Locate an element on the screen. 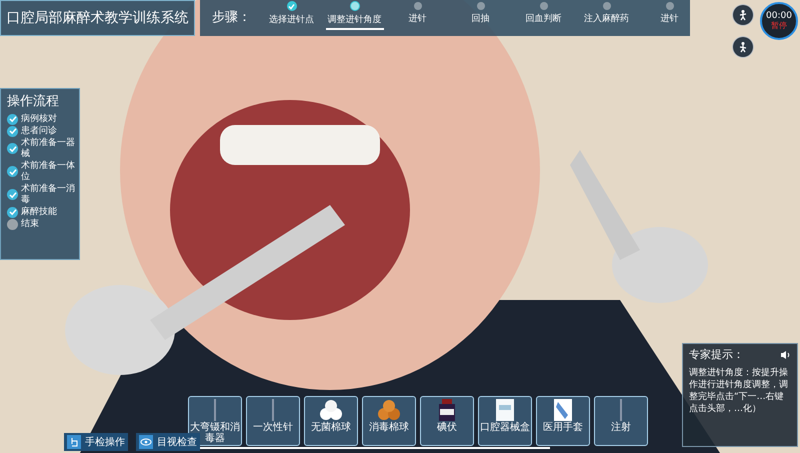  speaker-icon is located at coordinates (785, 355).